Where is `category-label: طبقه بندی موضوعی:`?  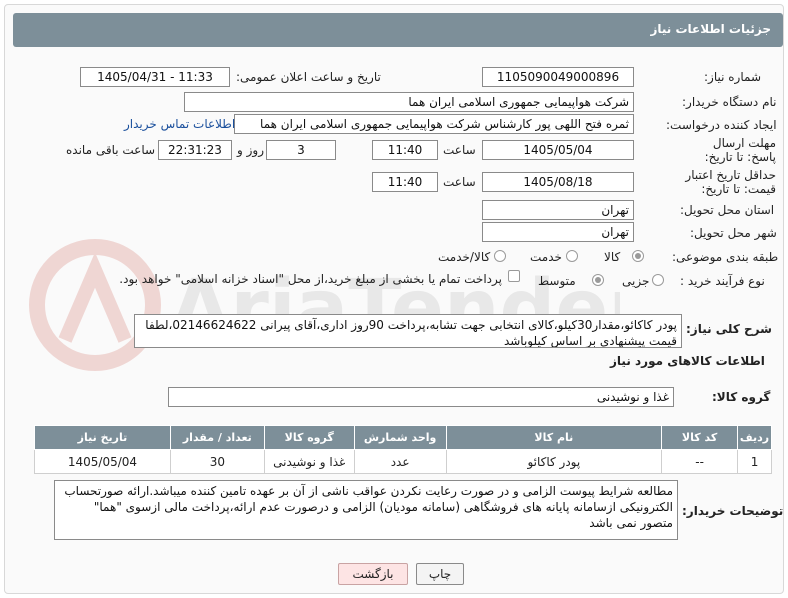 category-label: طبقه بندی موضوعی: is located at coordinates (725, 257).